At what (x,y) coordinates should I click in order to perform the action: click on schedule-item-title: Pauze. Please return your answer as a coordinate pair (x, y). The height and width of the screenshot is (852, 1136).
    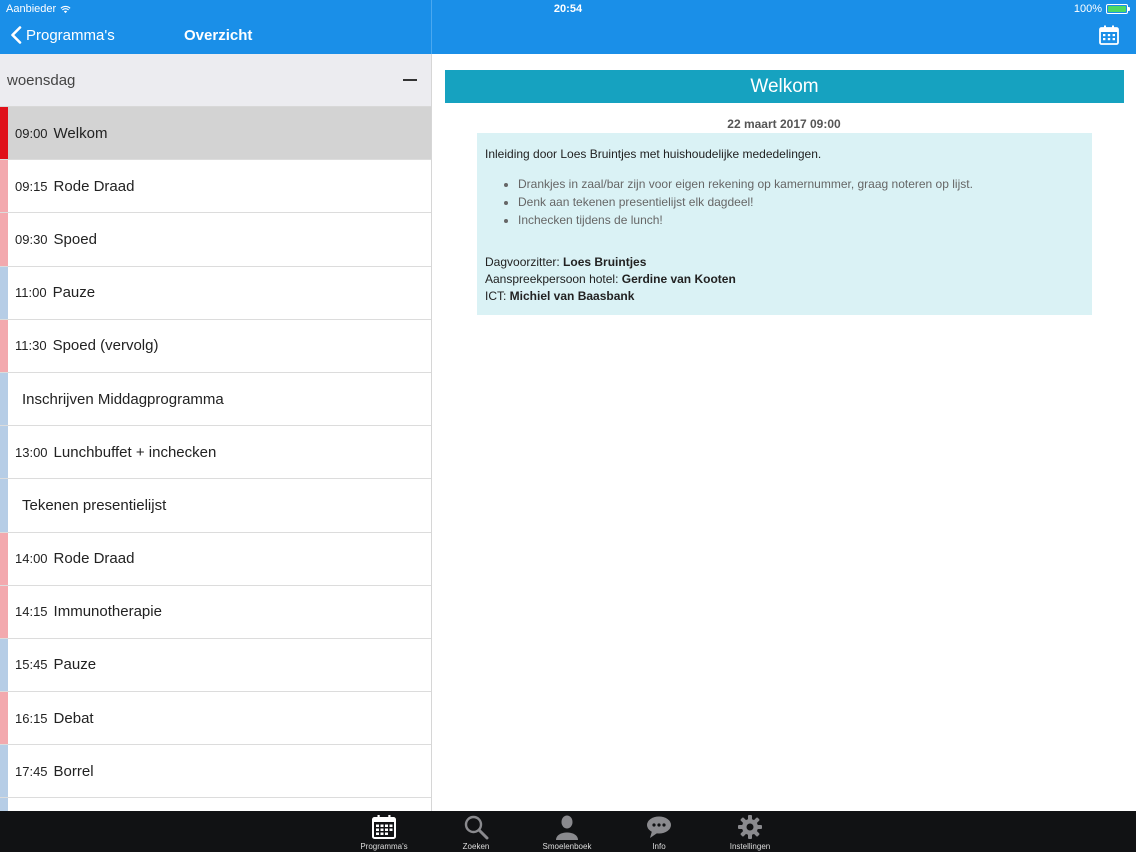
    Looking at the image, I should click on (75, 665).